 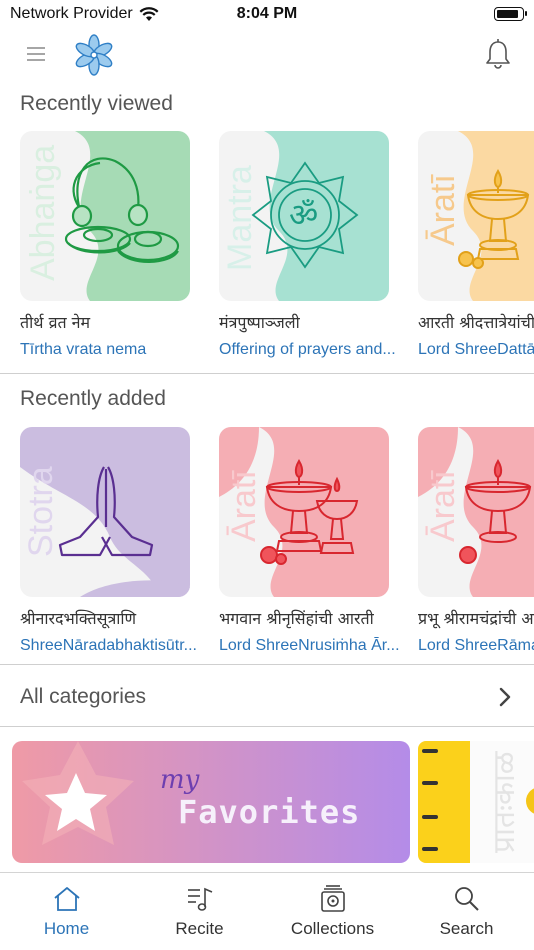 I want to click on favorites-prefix: my, so click(x=180, y=780).